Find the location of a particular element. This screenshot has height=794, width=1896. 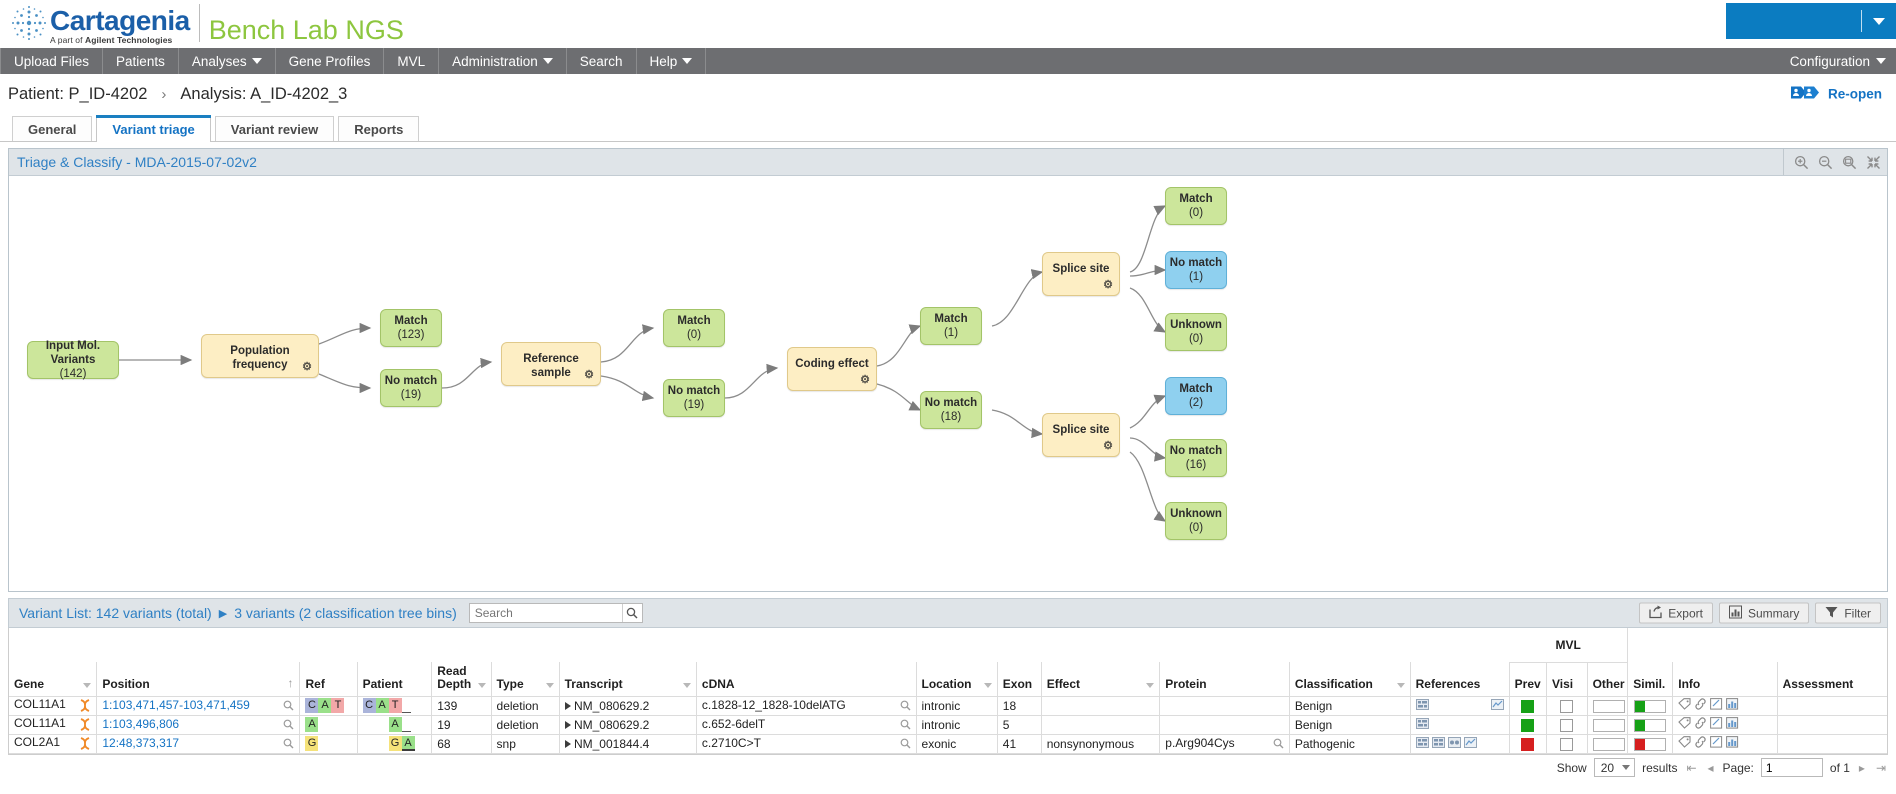

edit-note-icon is located at coordinates (1716, 743).